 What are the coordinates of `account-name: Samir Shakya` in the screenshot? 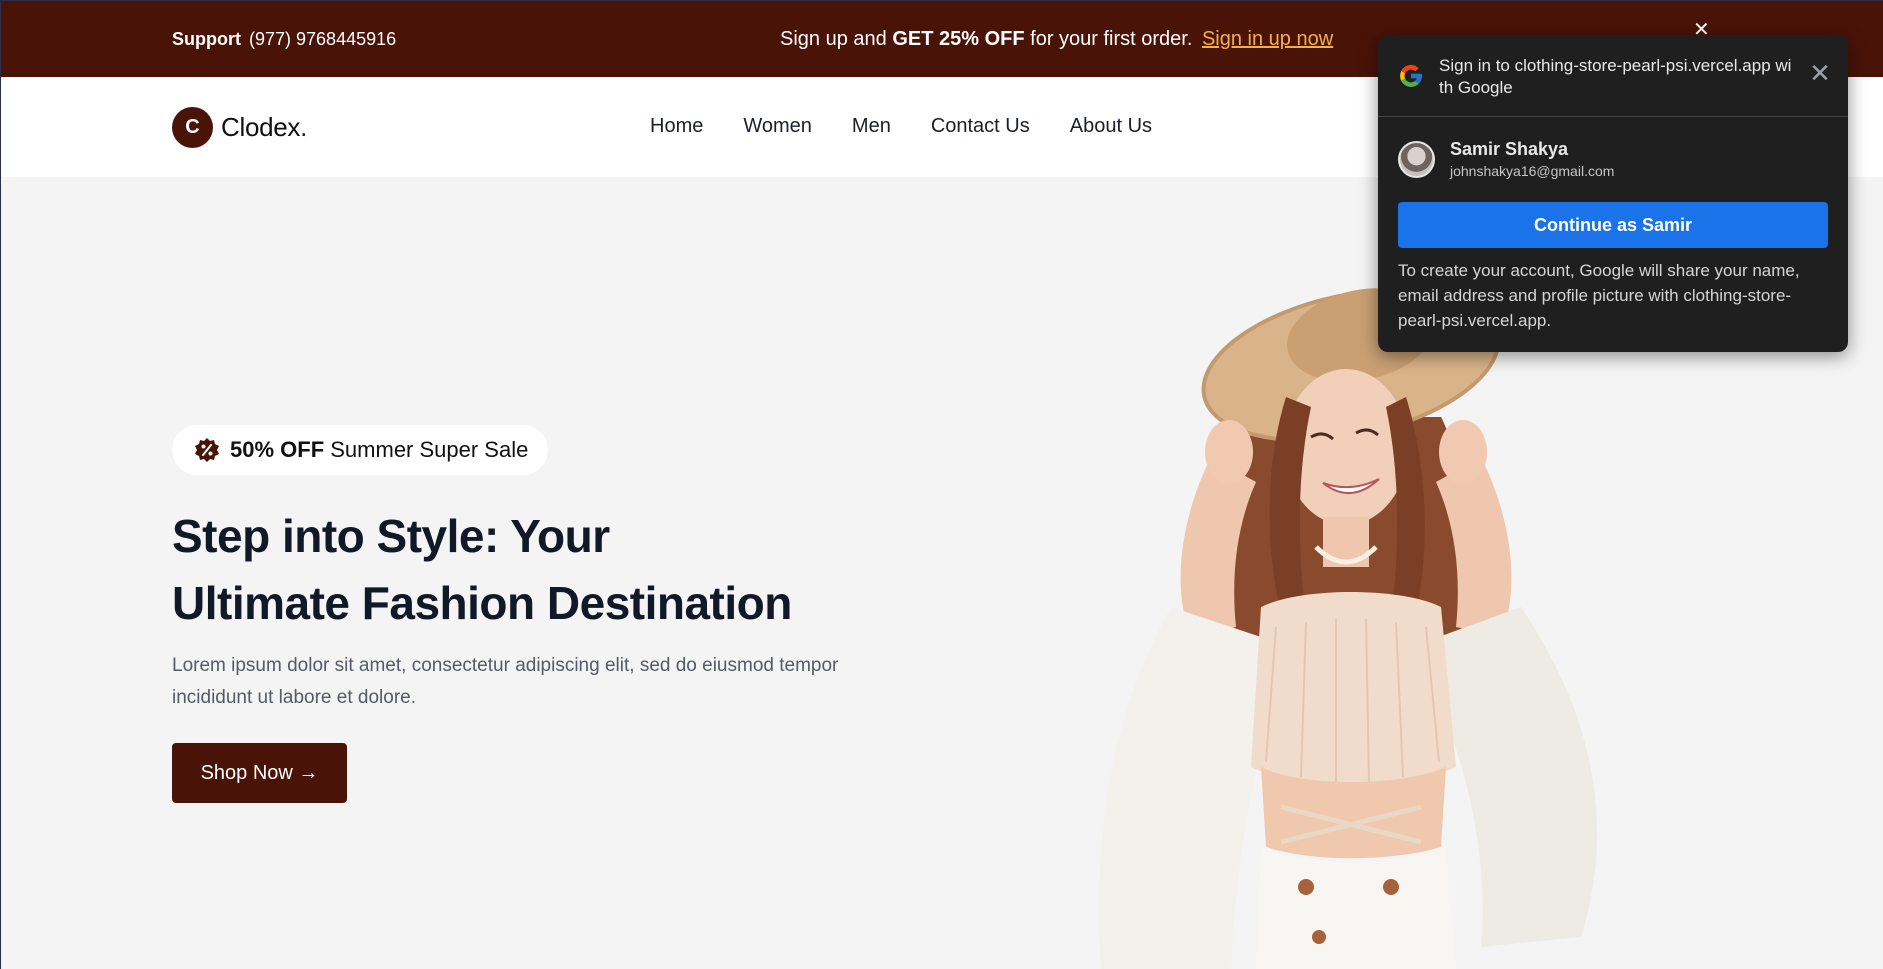 It's located at (1509, 149).